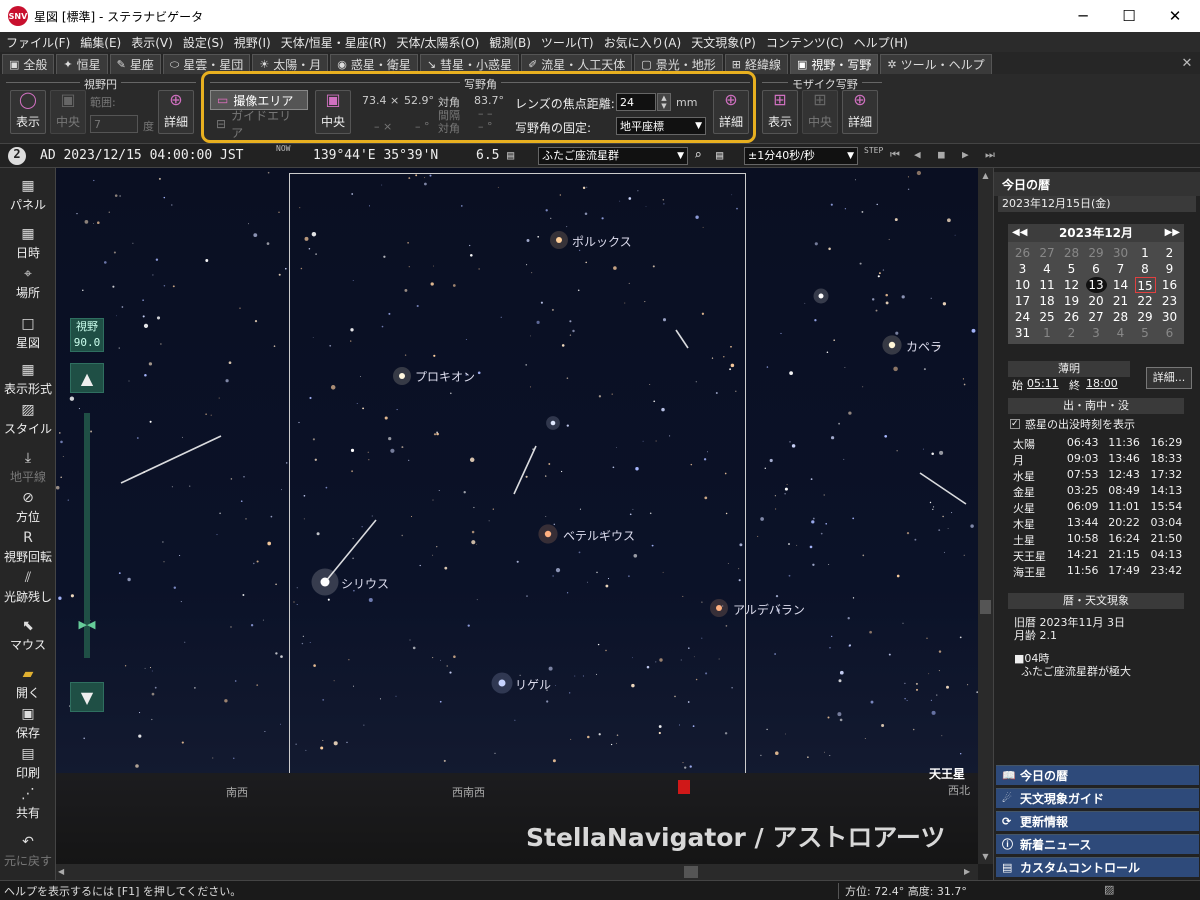  I want to click on display-format-button: ▦ 表示形式, so click(28, 379).